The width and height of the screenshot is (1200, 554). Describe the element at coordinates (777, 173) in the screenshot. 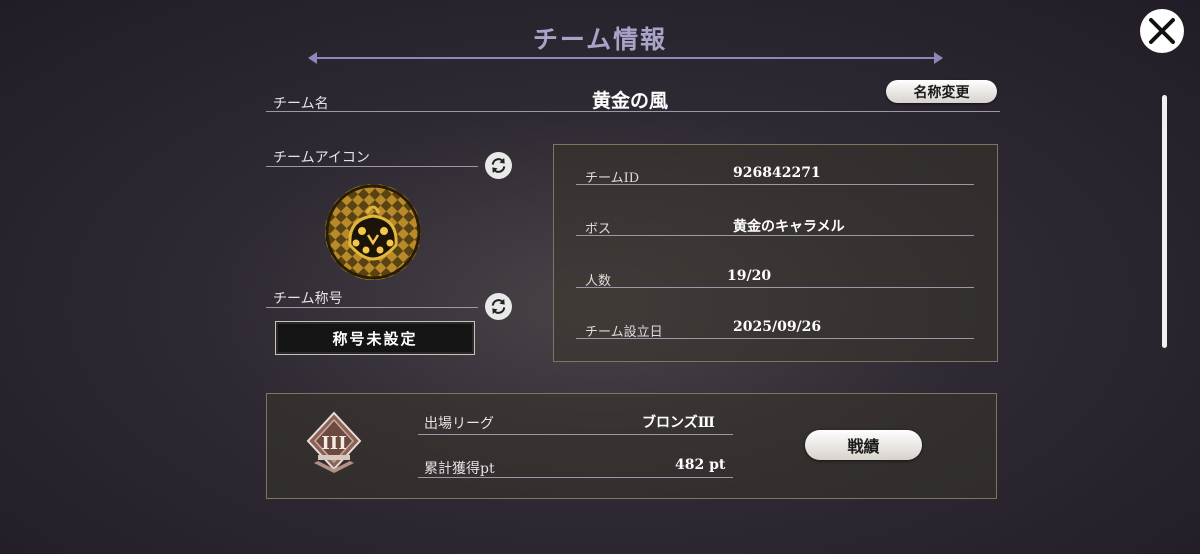

I see `team-id-value: 926842271` at that location.